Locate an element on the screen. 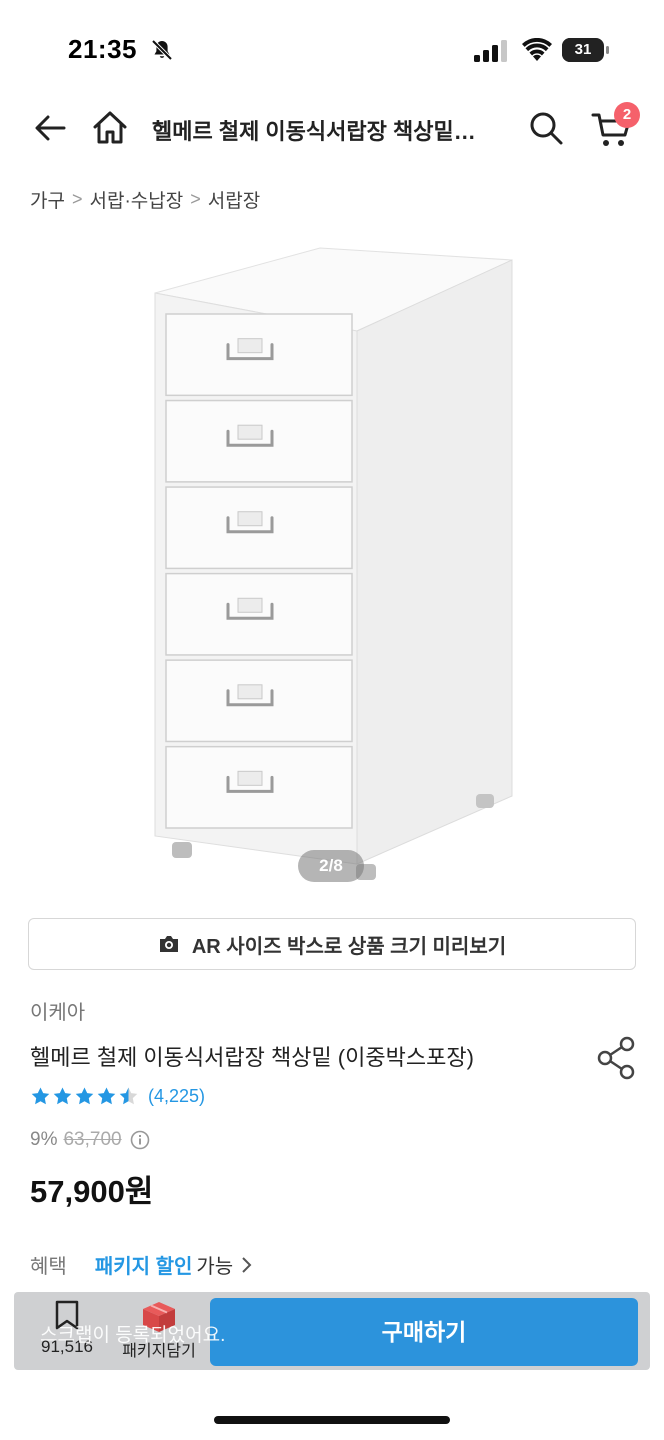 Image resolution: width=664 pixels, height=1440 pixels. home-icon is located at coordinates (110, 128).